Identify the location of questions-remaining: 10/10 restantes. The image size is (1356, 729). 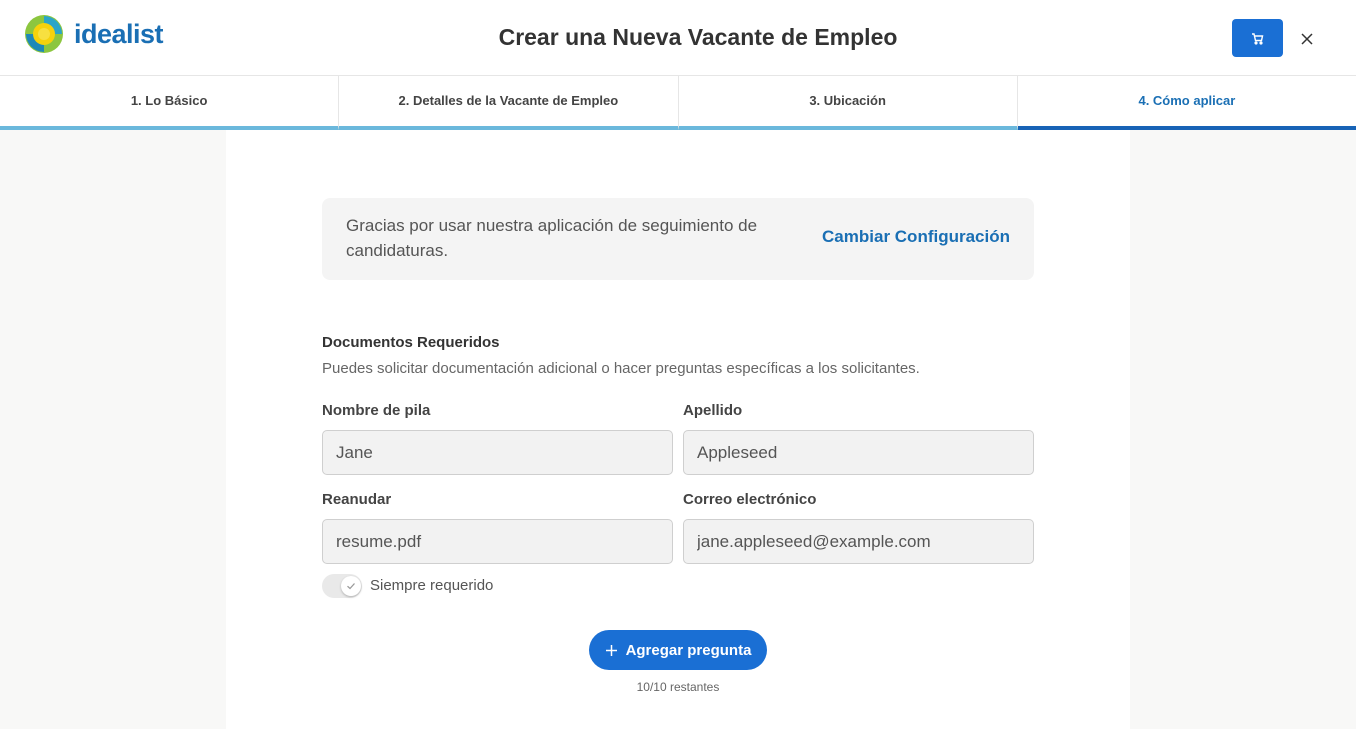
(678, 687).